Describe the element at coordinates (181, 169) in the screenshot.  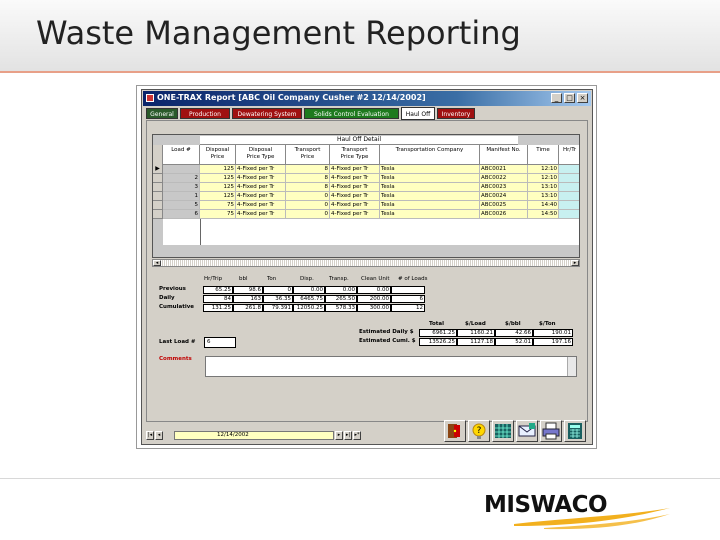
I see `cell-load` at that location.